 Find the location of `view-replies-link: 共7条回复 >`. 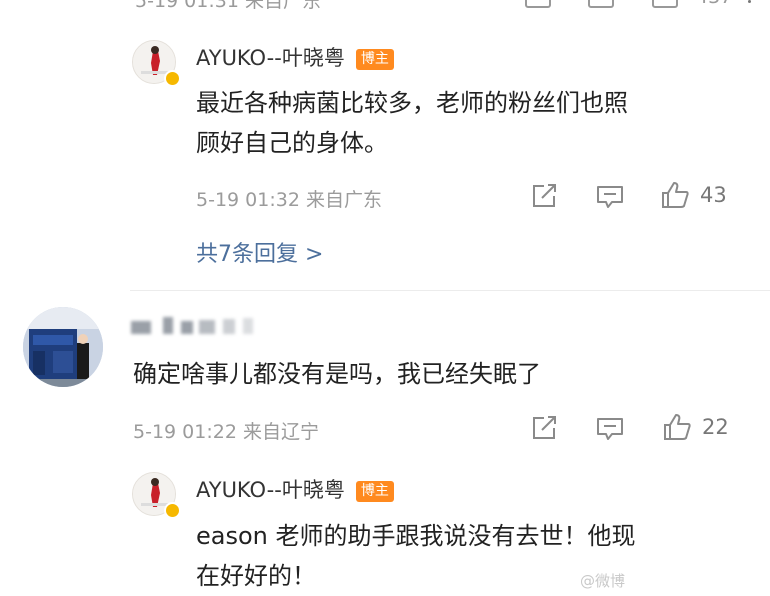

view-replies-link: 共7条回复 > is located at coordinates (259, 252).